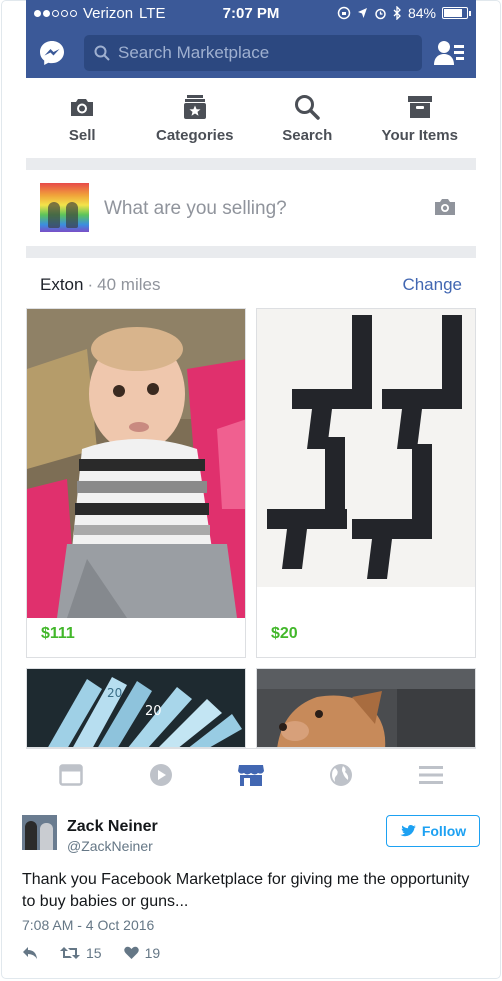 The width and height of the screenshot is (502, 981). What do you see at coordinates (58, 633) in the screenshot?
I see `listing-price: $111` at bounding box center [58, 633].